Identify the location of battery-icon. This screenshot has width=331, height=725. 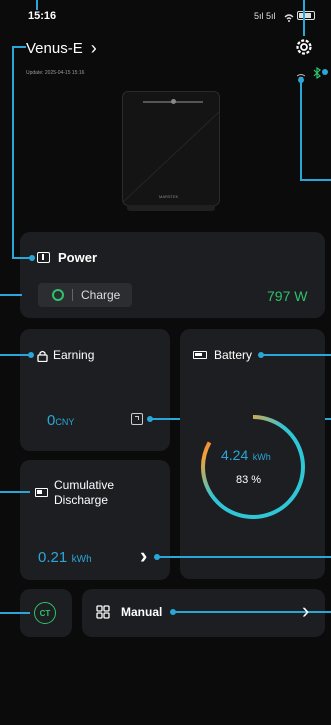
(200, 355).